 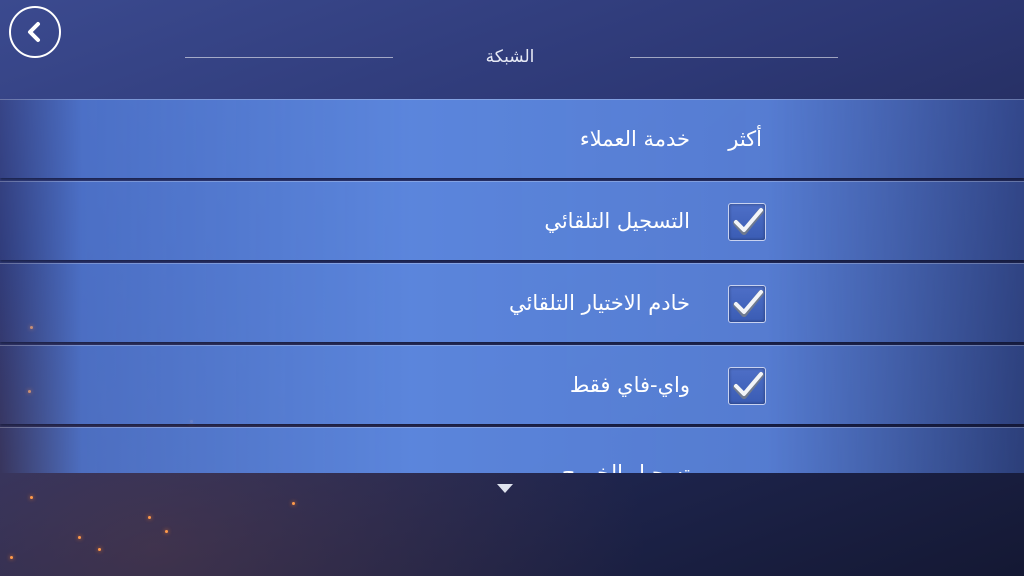 I want to click on row-label: التسجيل التلقائي, so click(x=617, y=221).